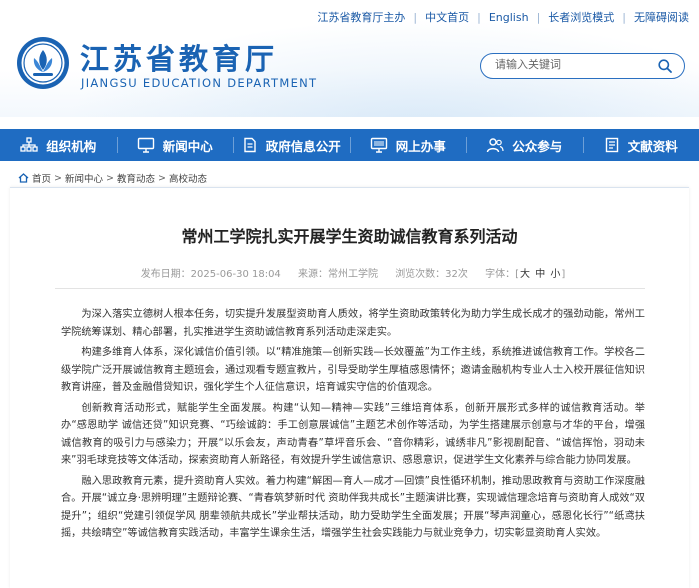 The image size is (699, 588). I want to click on nav-item-online-service: 网上办事, so click(408, 145).